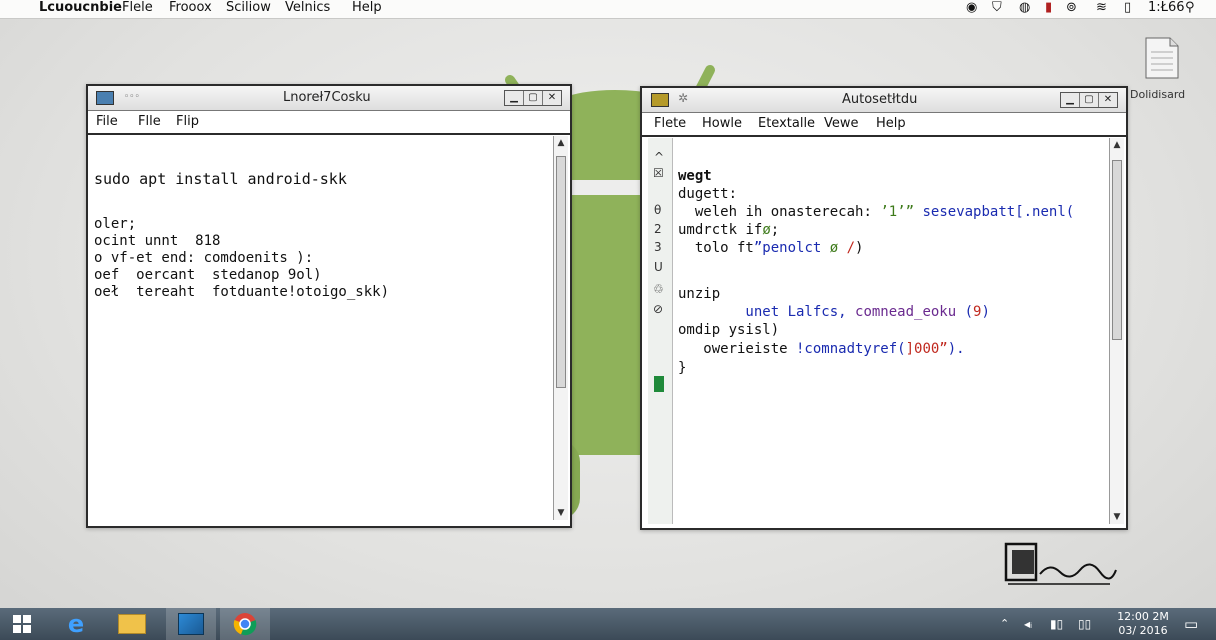  Describe the element at coordinates (137, 8) in the screenshot. I see `menu-file: Flele` at that location.